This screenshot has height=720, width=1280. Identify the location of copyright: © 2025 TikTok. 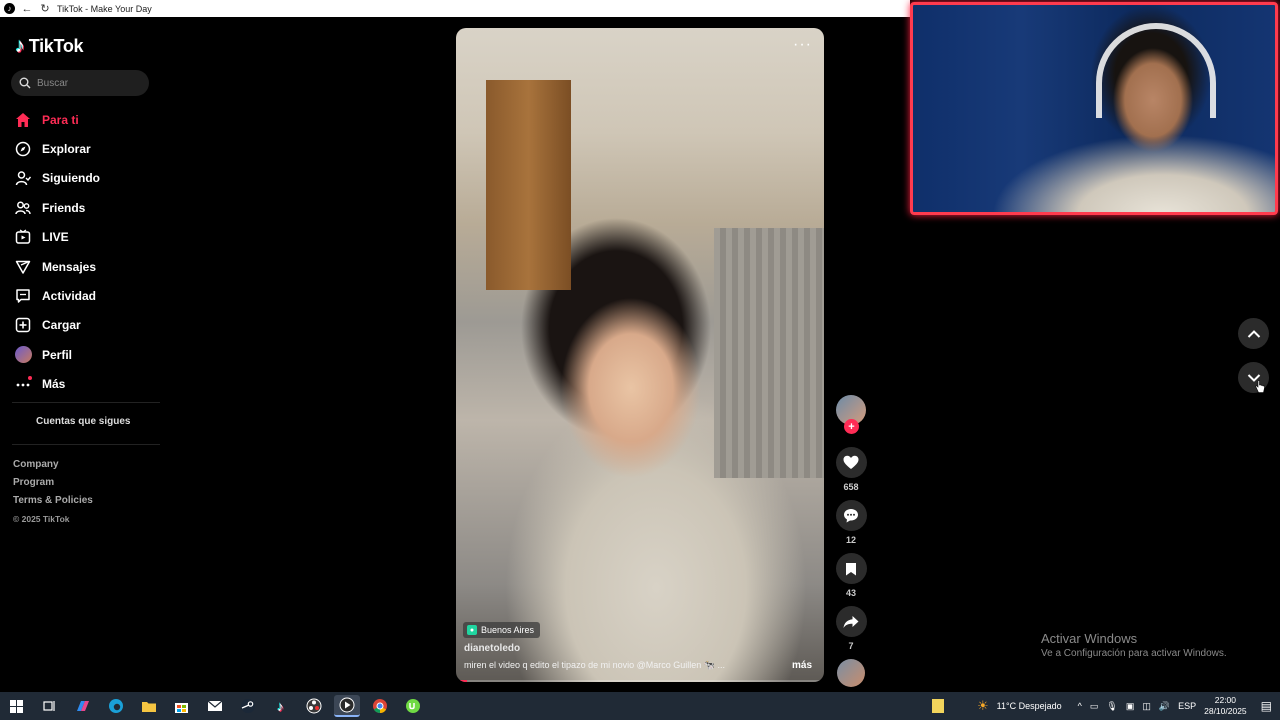
(41, 519).